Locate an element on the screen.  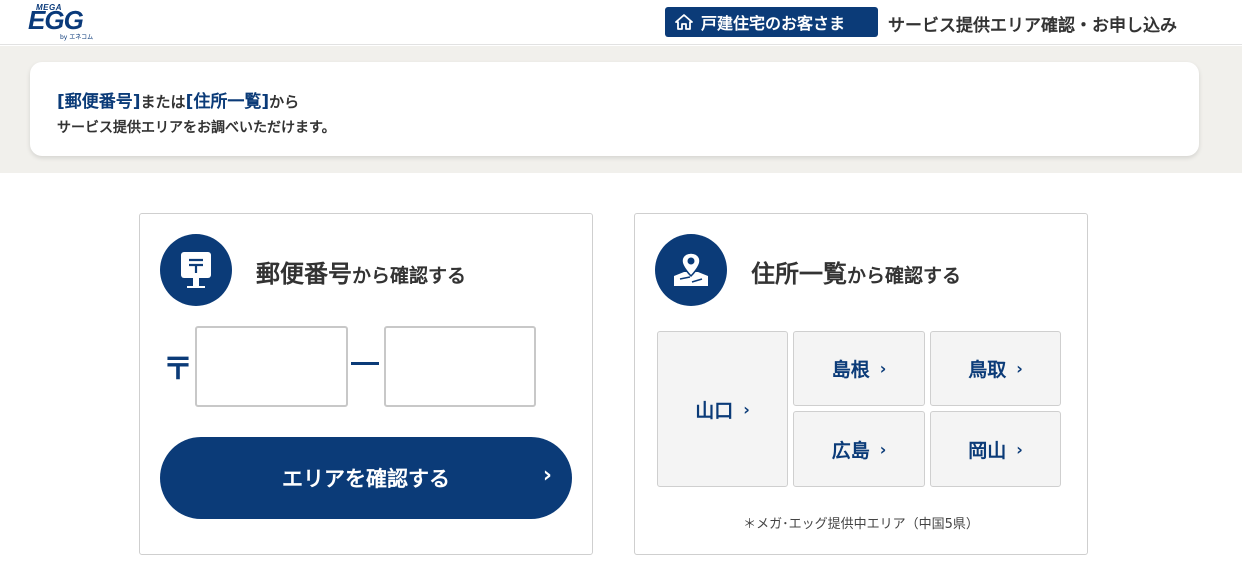
prefecture-label: 鳥取 is located at coordinates (987, 370).